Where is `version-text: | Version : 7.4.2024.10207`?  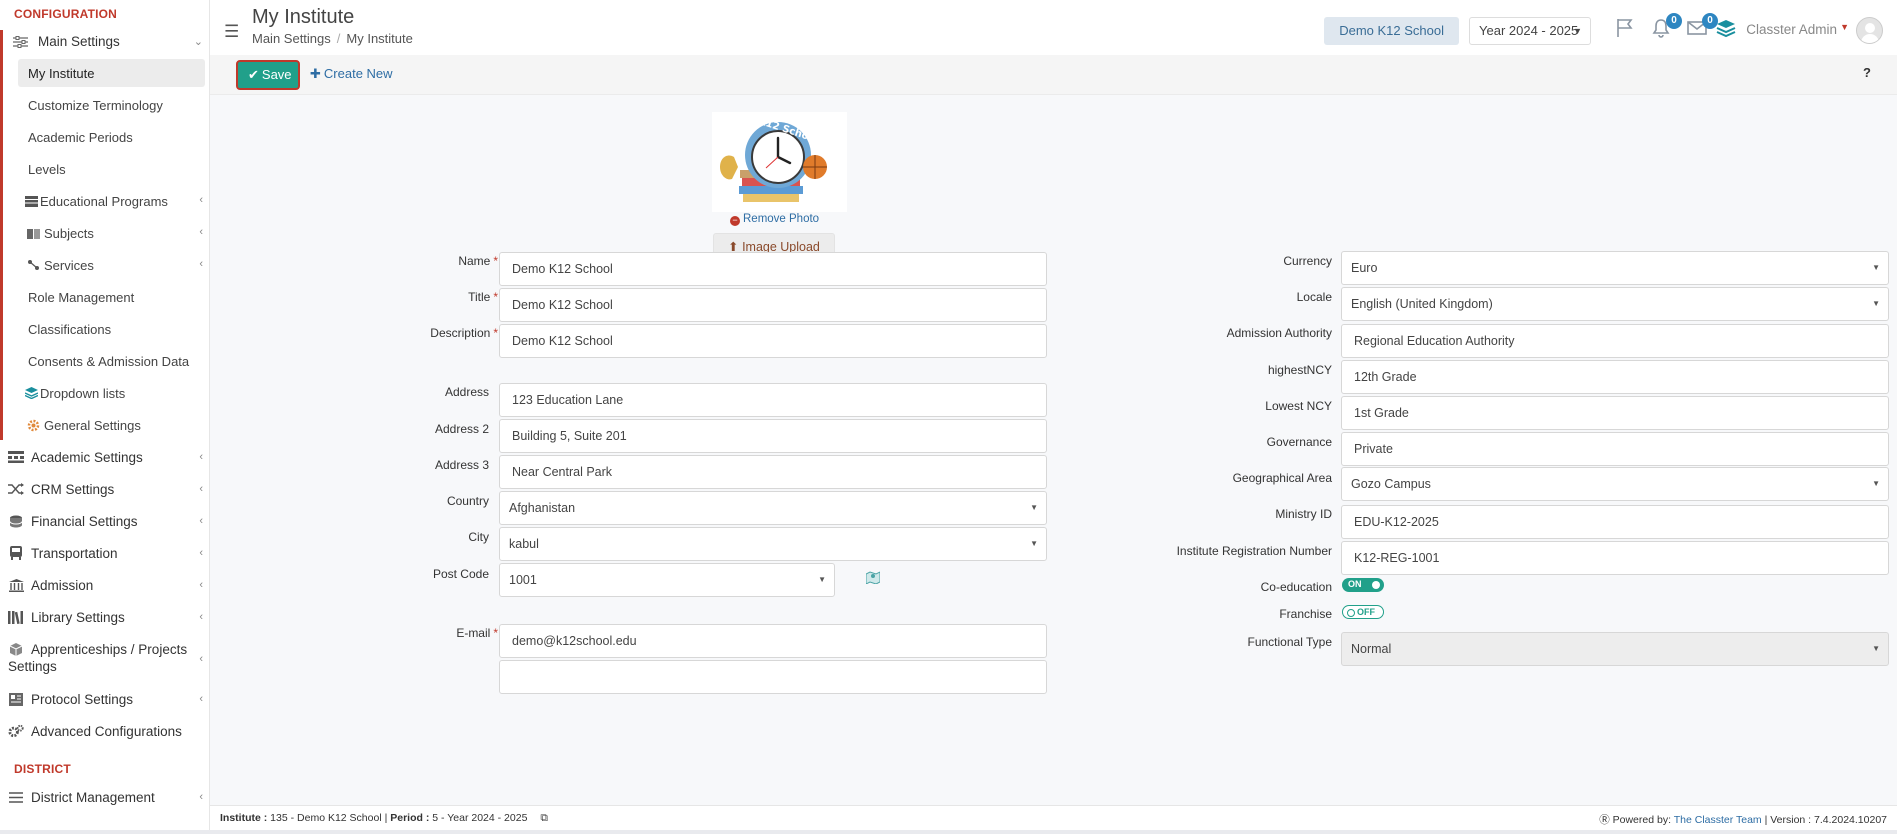
version-text: | Version : 7.4.2024.10207 is located at coordinates (1825, 820).